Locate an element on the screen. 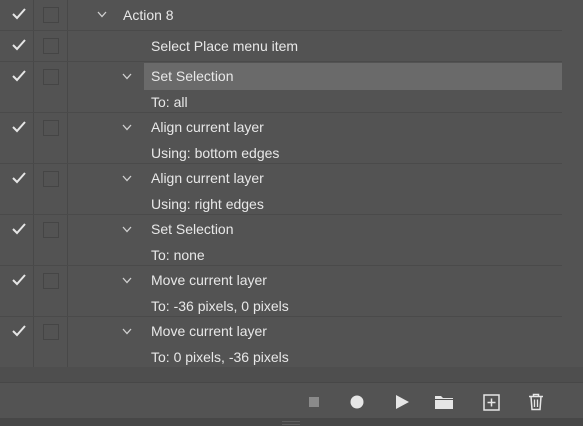  list-item-set-selection-all: Set Selection To: all is located at coordinates (281, 87).